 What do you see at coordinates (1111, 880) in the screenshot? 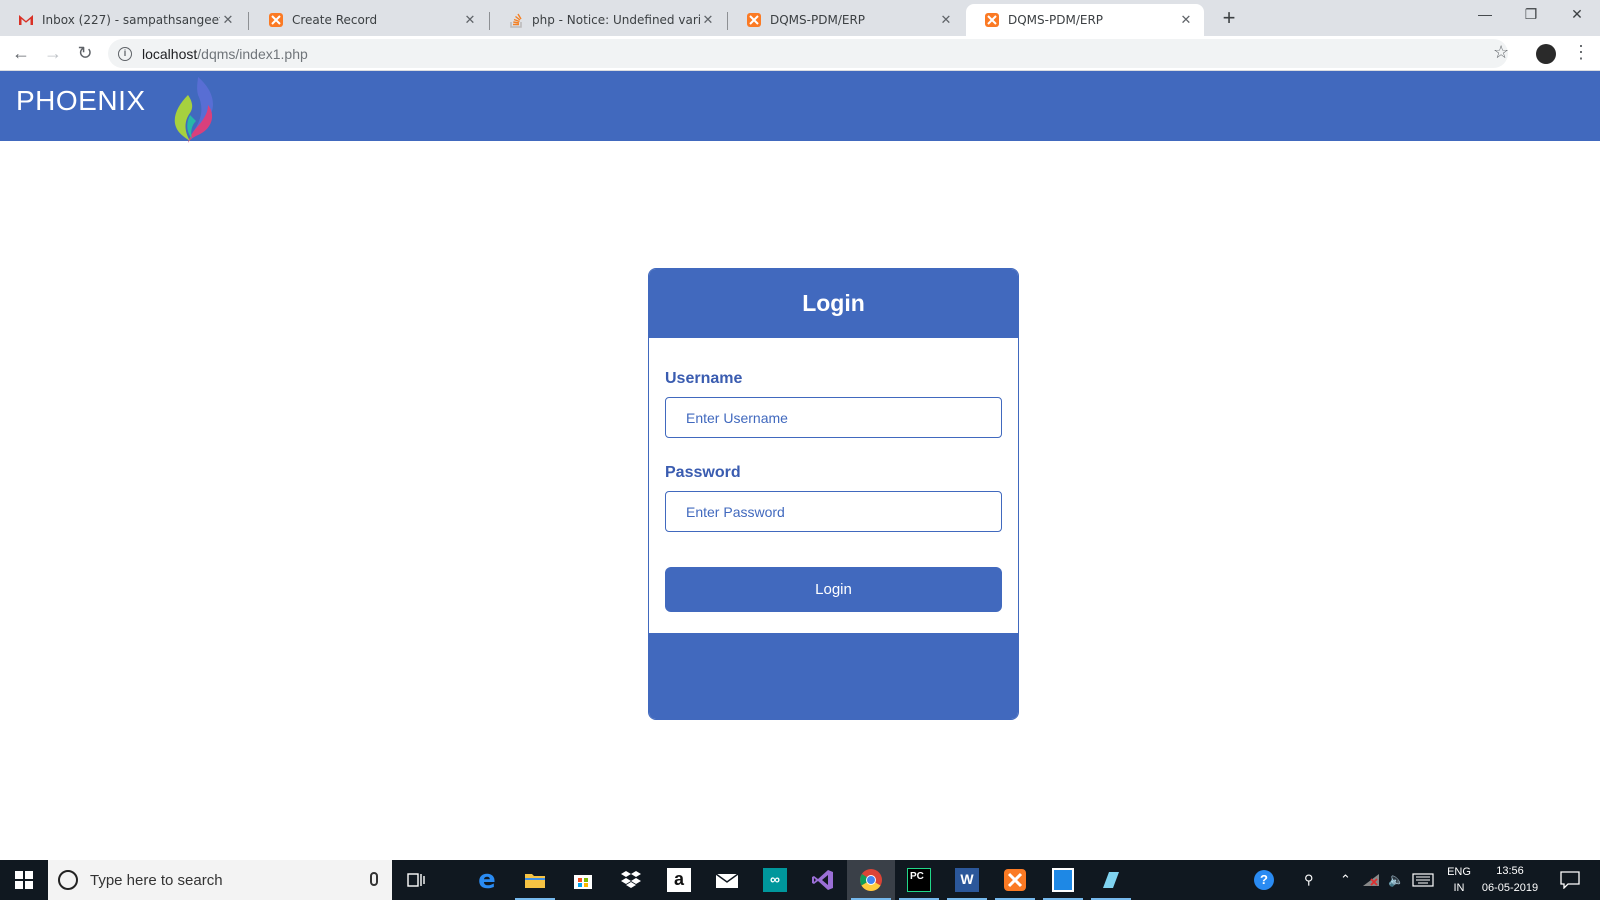
I see `snipping-tool-icon` at bounding box center [1111, 880].